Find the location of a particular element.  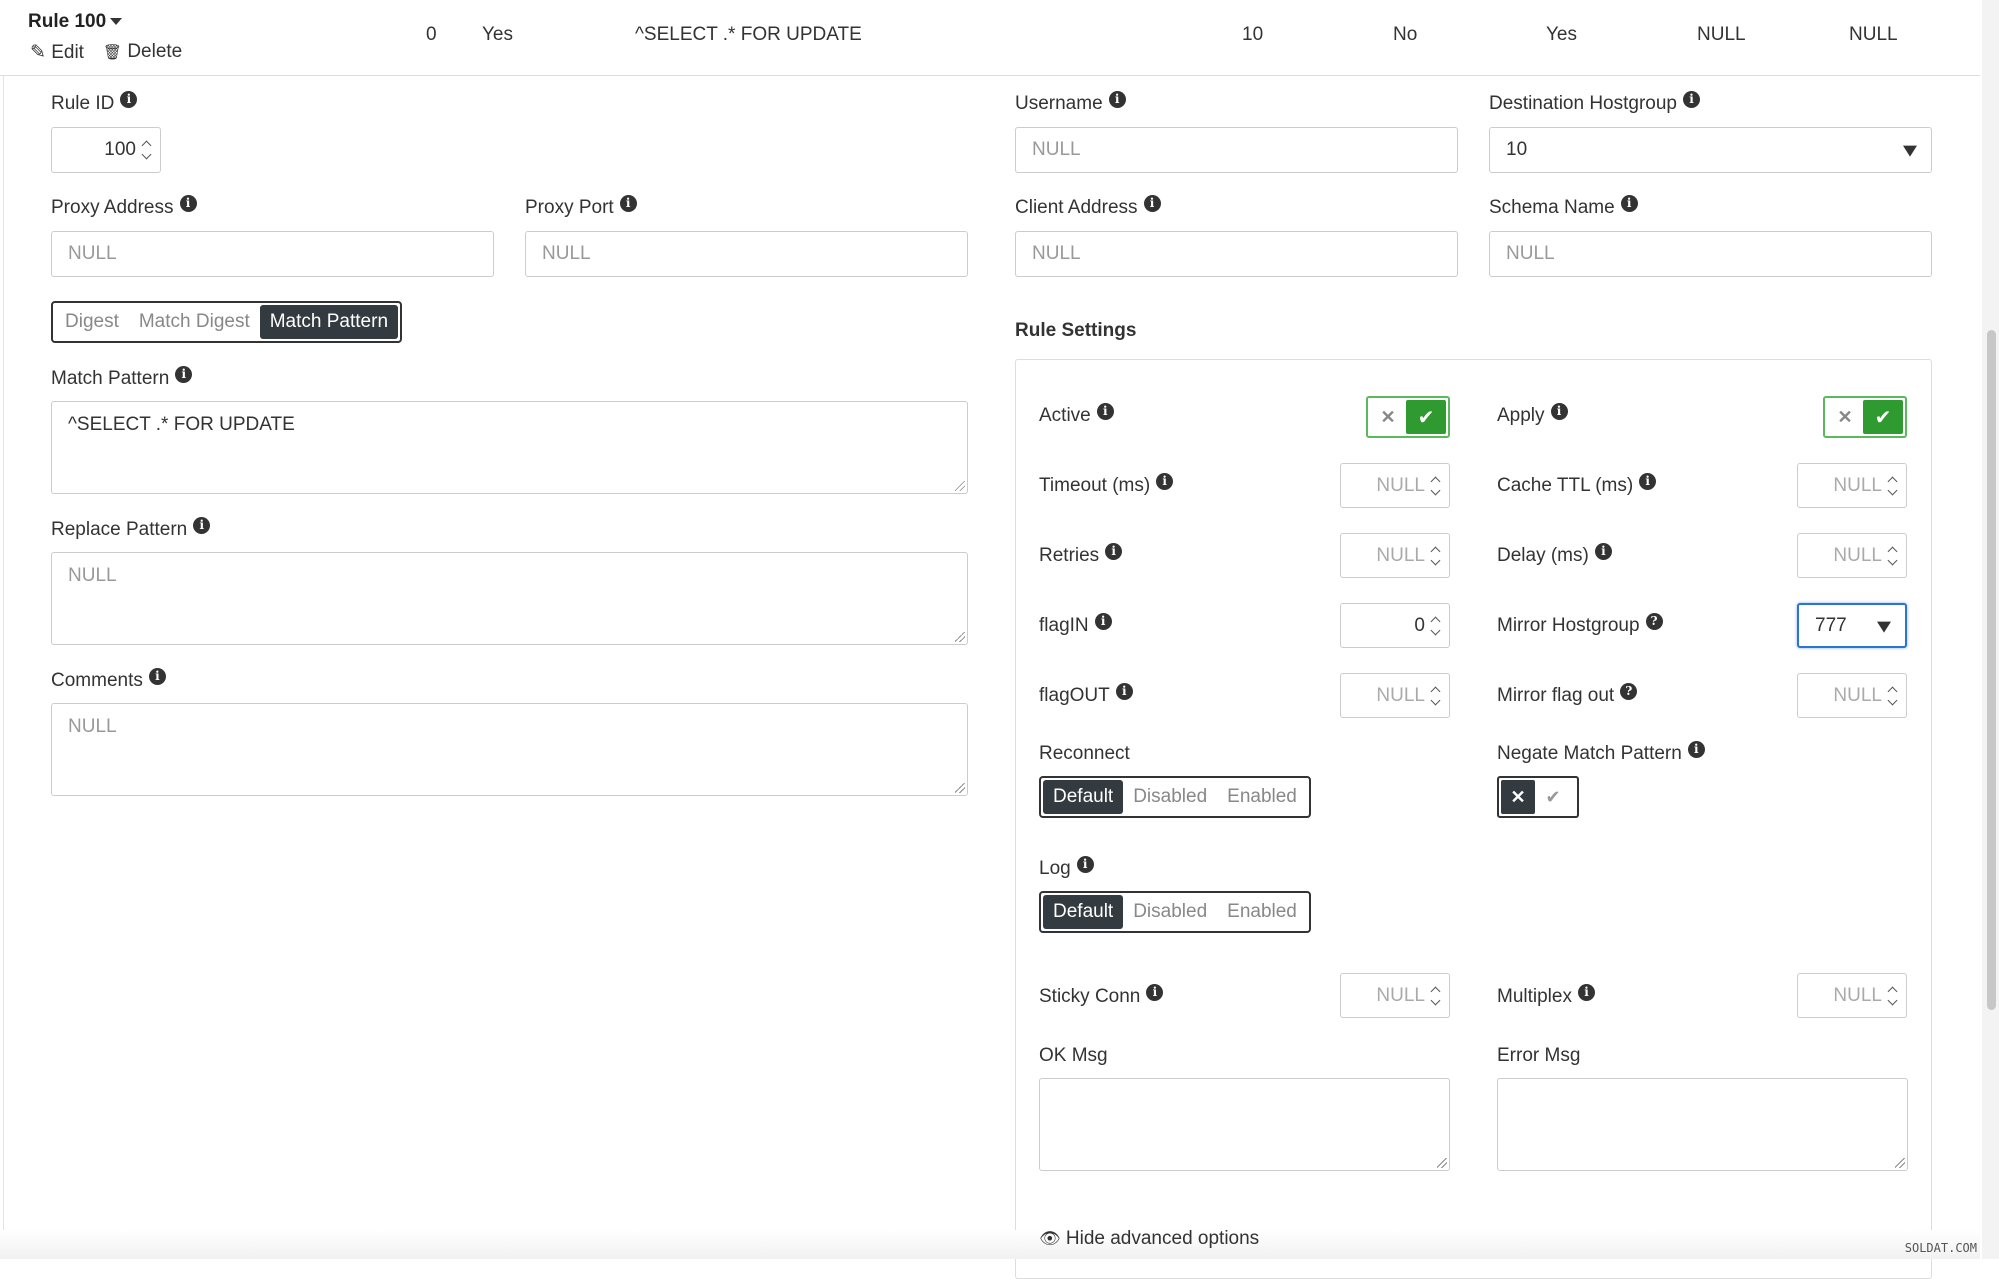

username-input: NULL is located at coordinates (1236, 150).